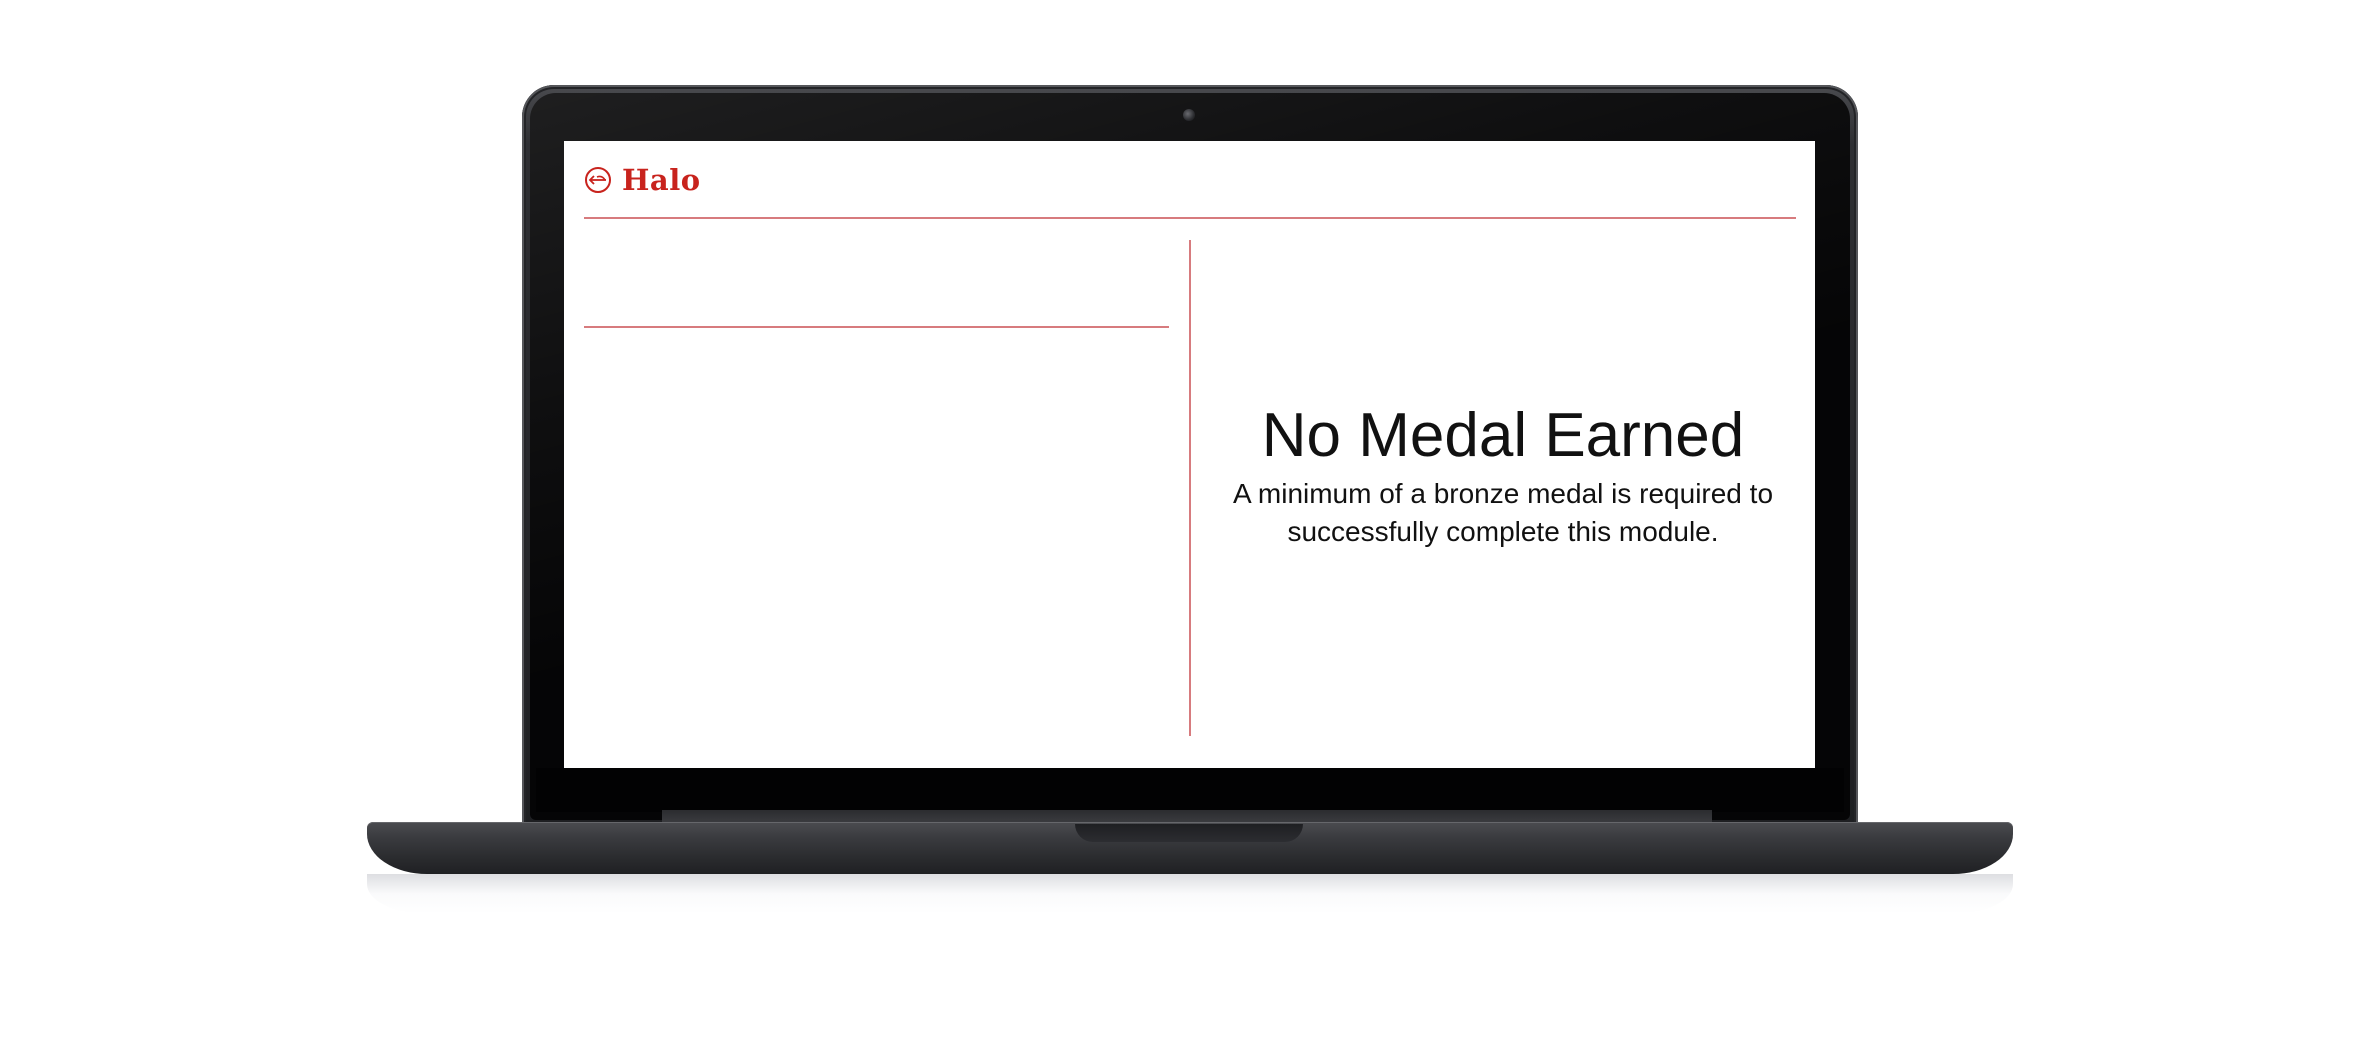 This screenshot has height=1057, width=2371. I want to click on halo-logo-icon, so click(598, 180).